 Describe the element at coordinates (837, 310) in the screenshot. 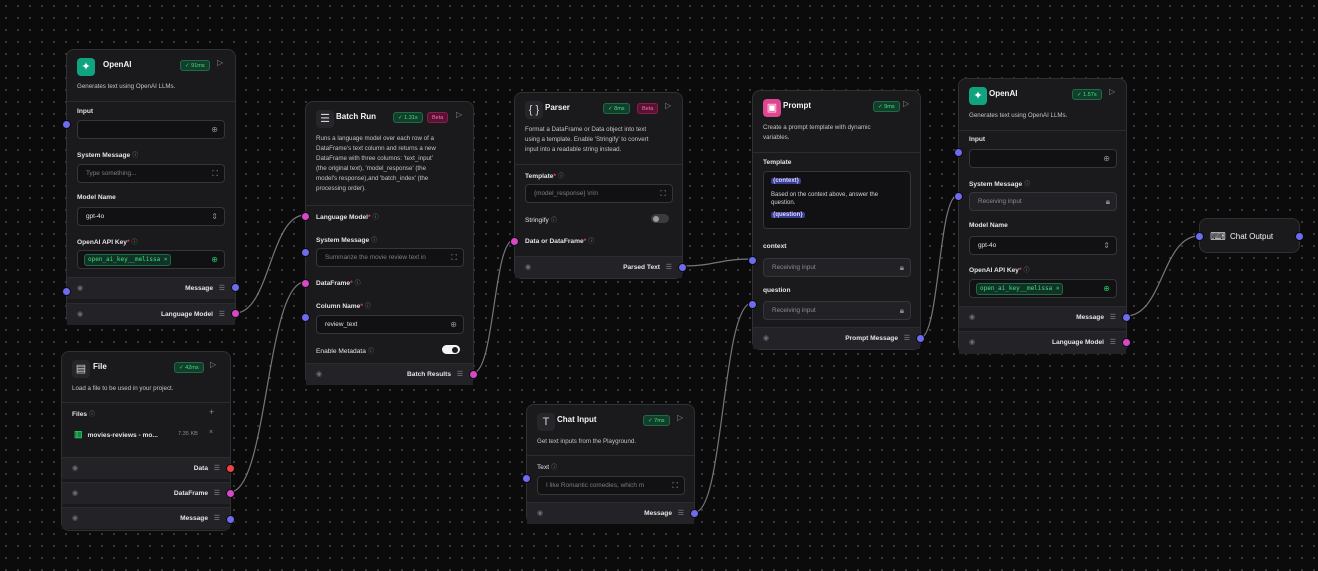

I see `question-input: Receiving input 🔒︎` at that location.